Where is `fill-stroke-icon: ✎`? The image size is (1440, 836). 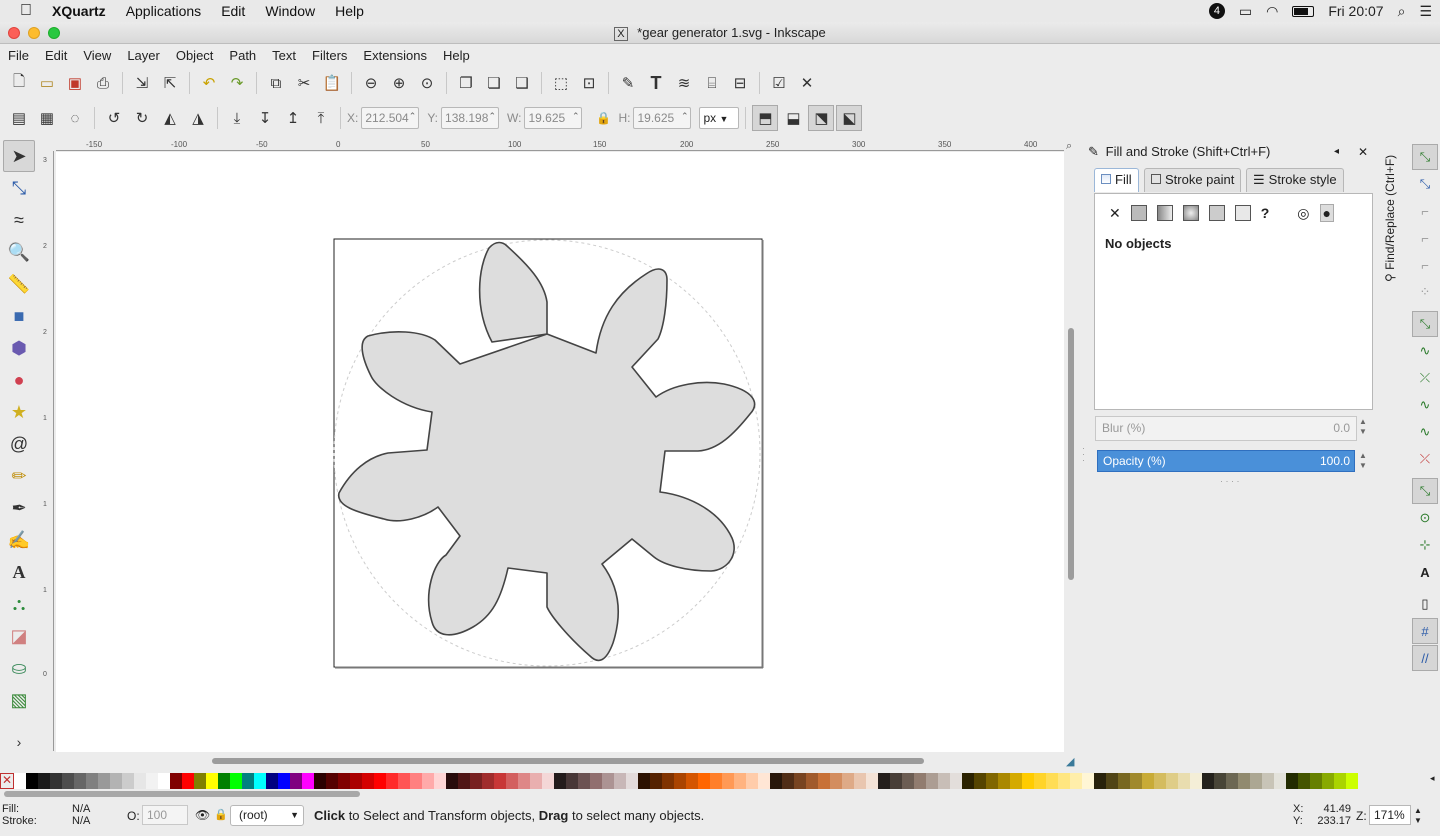 fill-stroke-icon: ✎ is located at coordinates (628, 83).